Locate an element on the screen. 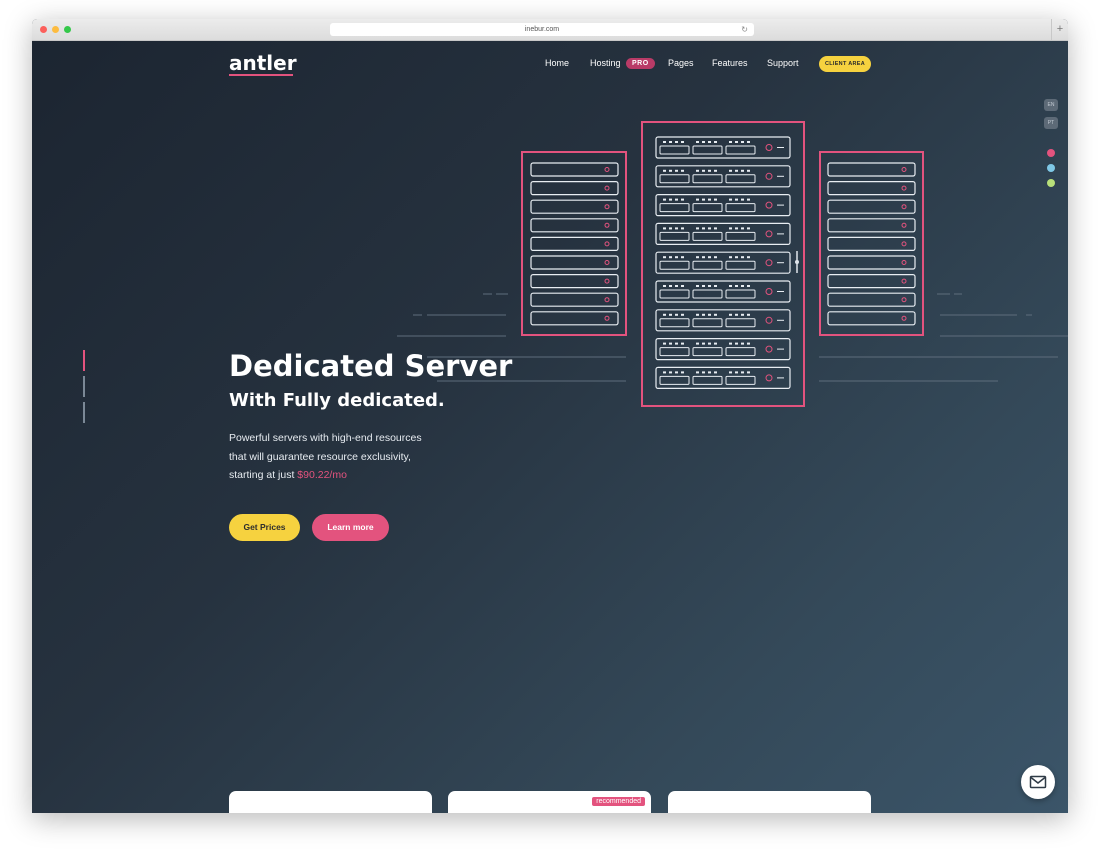  nav-home: Home is located at coordinates (557, 63).